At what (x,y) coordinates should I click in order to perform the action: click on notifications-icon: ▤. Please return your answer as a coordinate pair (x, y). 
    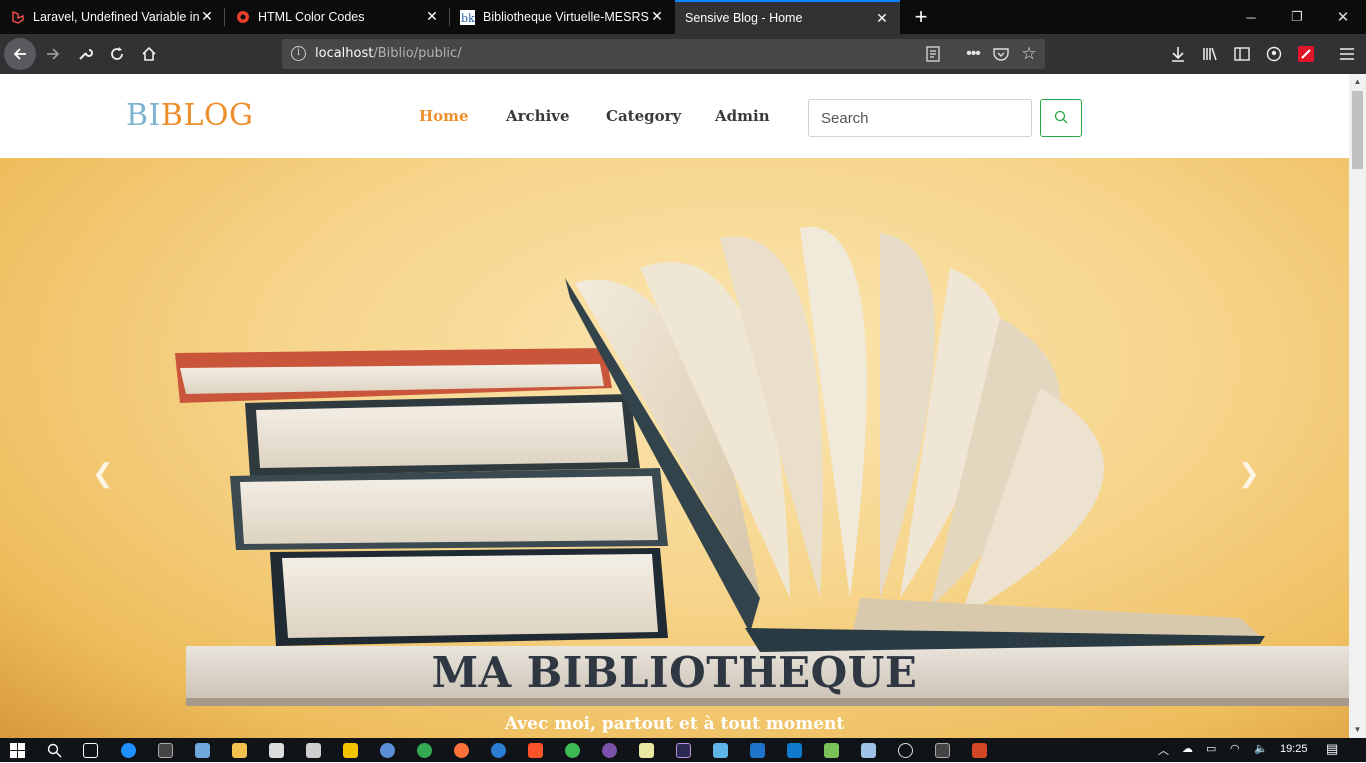
    Looking at the image, I should click on (1332, 749).